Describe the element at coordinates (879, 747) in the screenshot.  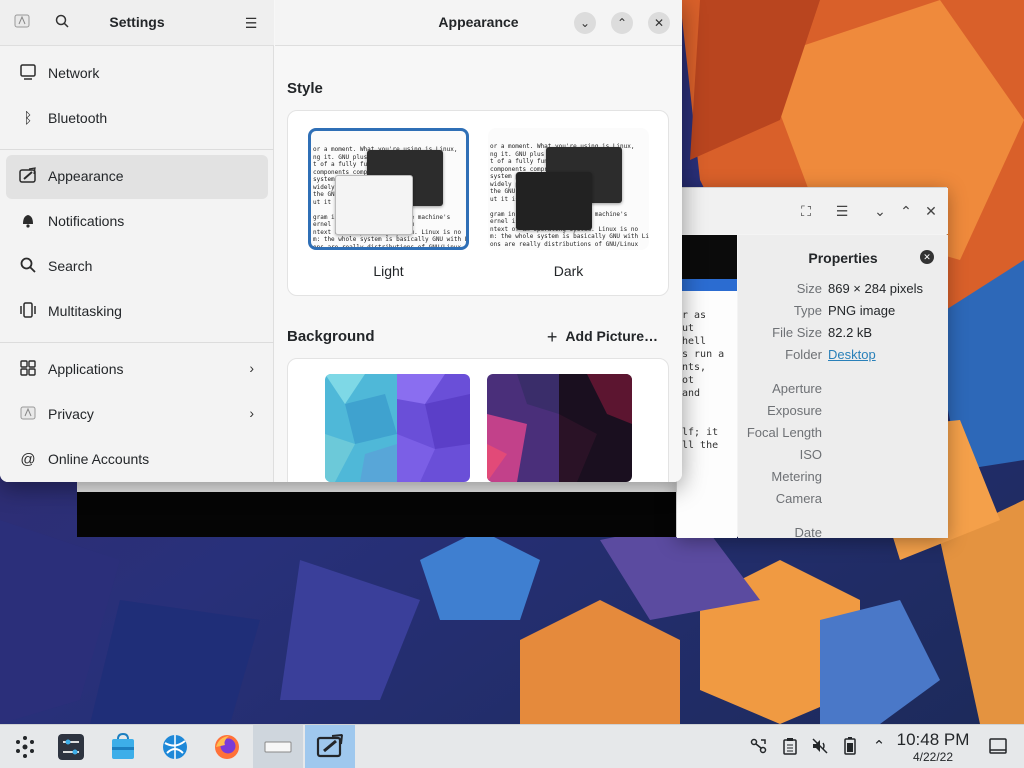
I see `chevron-up-icon: ⌃` at that location.